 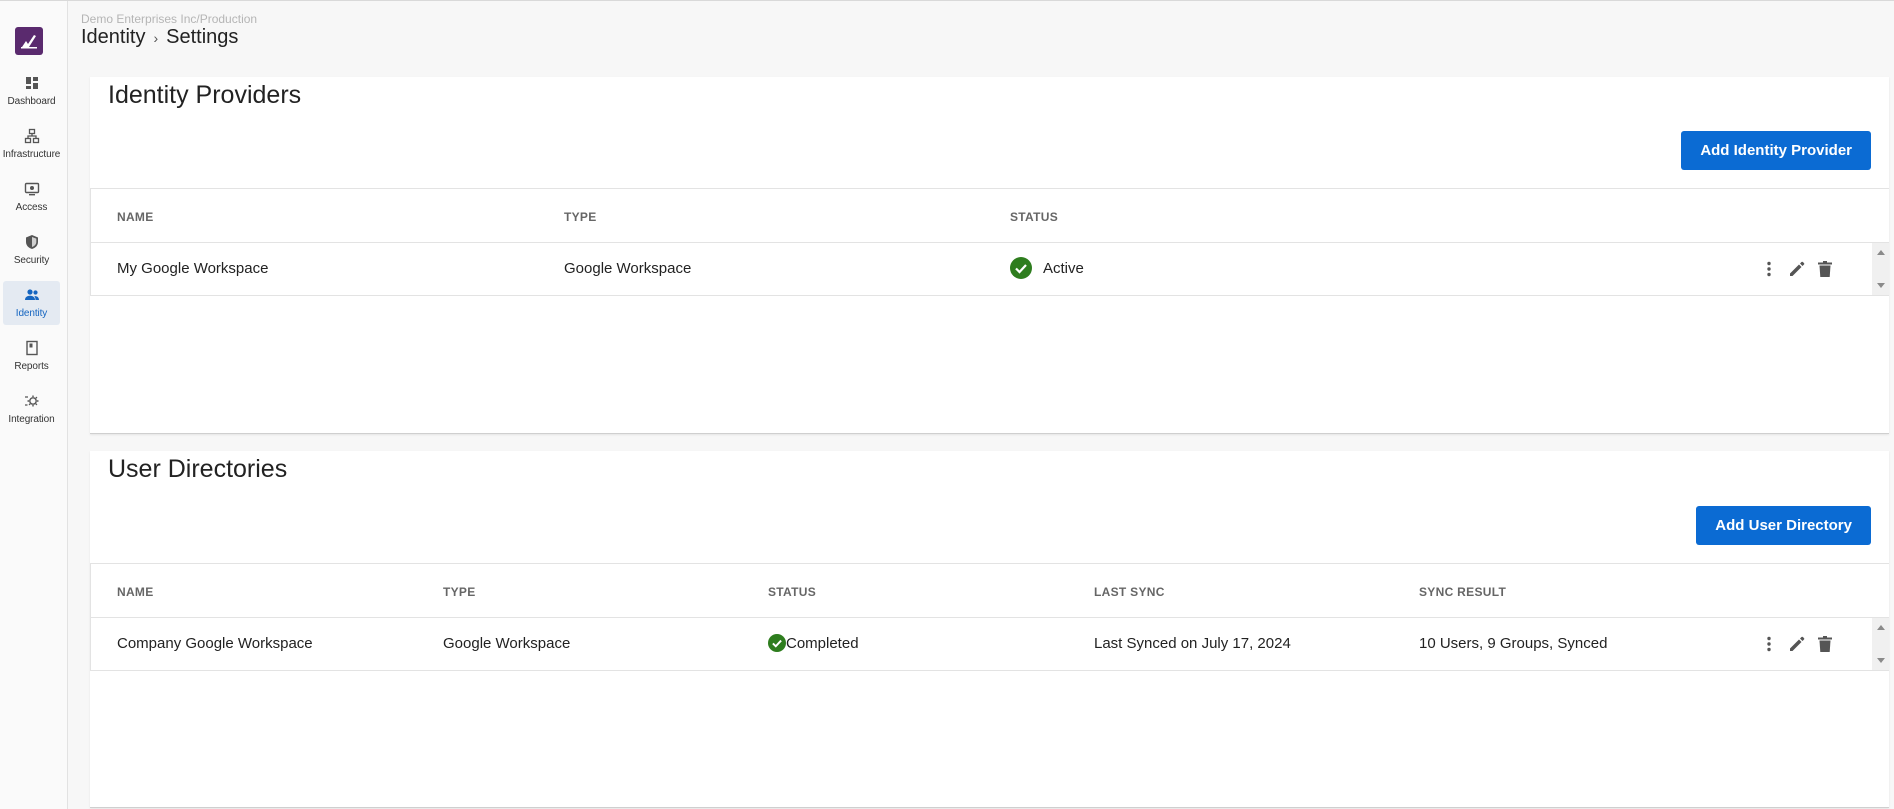 I want to click on sidebar-item-label: Integration, so click(x=31, y=419).